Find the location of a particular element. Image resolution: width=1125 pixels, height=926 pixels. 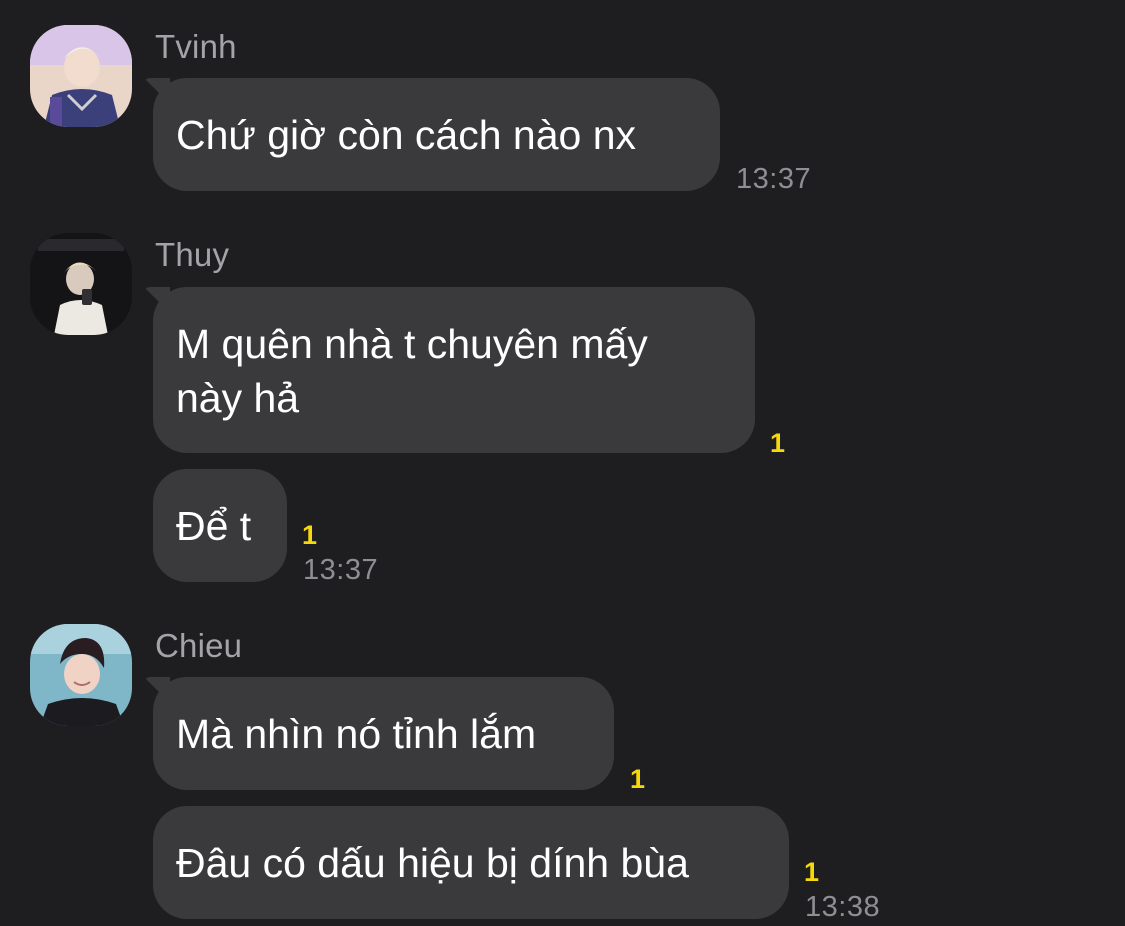

message-bubble: Chứ giờ còn cách nào nx is located at coordinates (436, 134).